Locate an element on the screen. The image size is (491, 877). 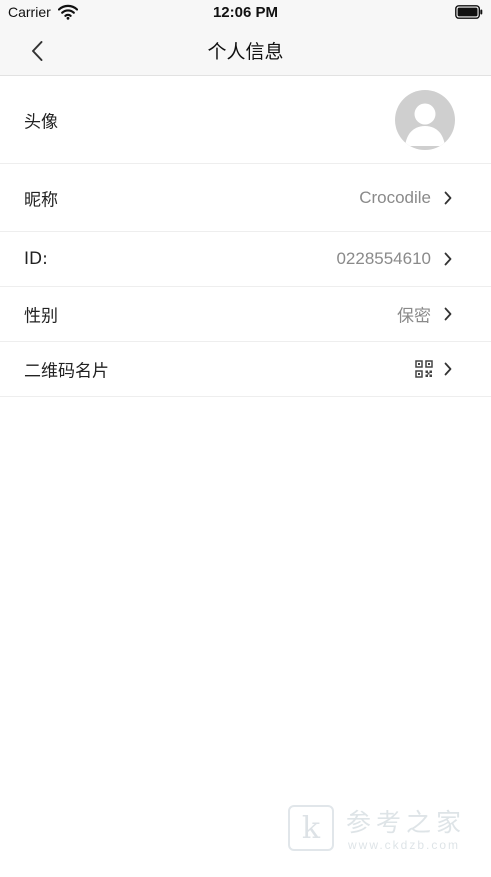
id-value: 0228554610 is located at coordinates (383, 258).